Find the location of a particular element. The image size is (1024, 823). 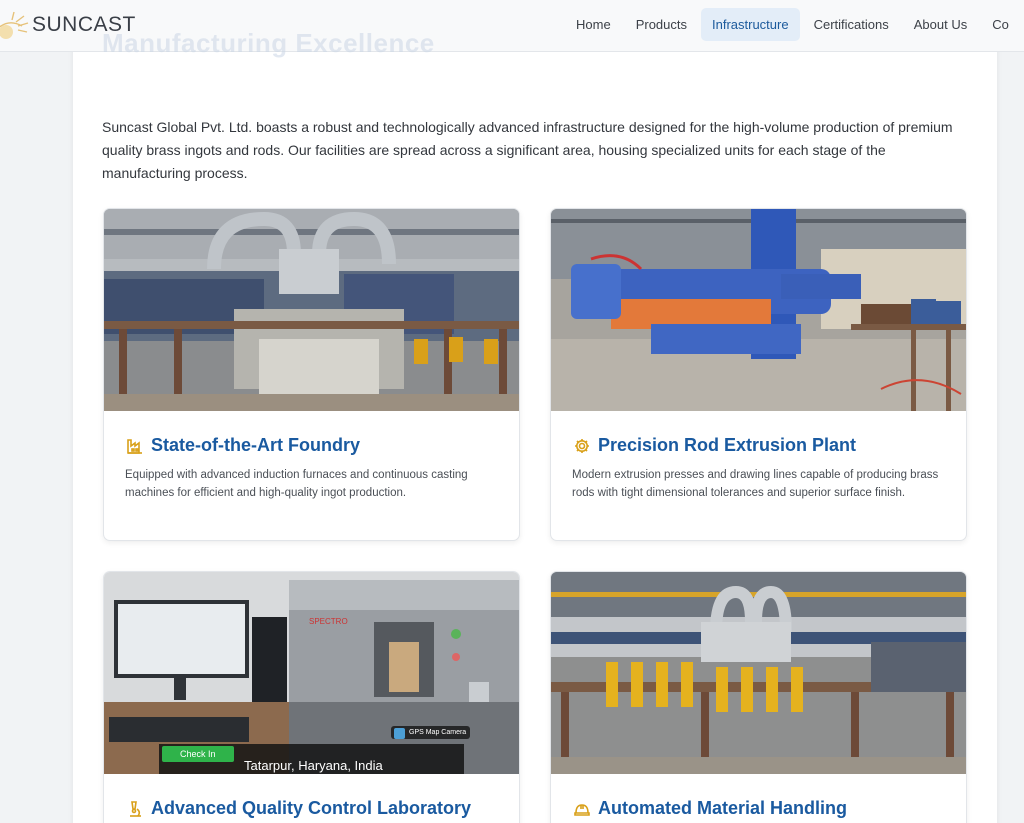

nav-home: Home is located at coordinates (593, 24).